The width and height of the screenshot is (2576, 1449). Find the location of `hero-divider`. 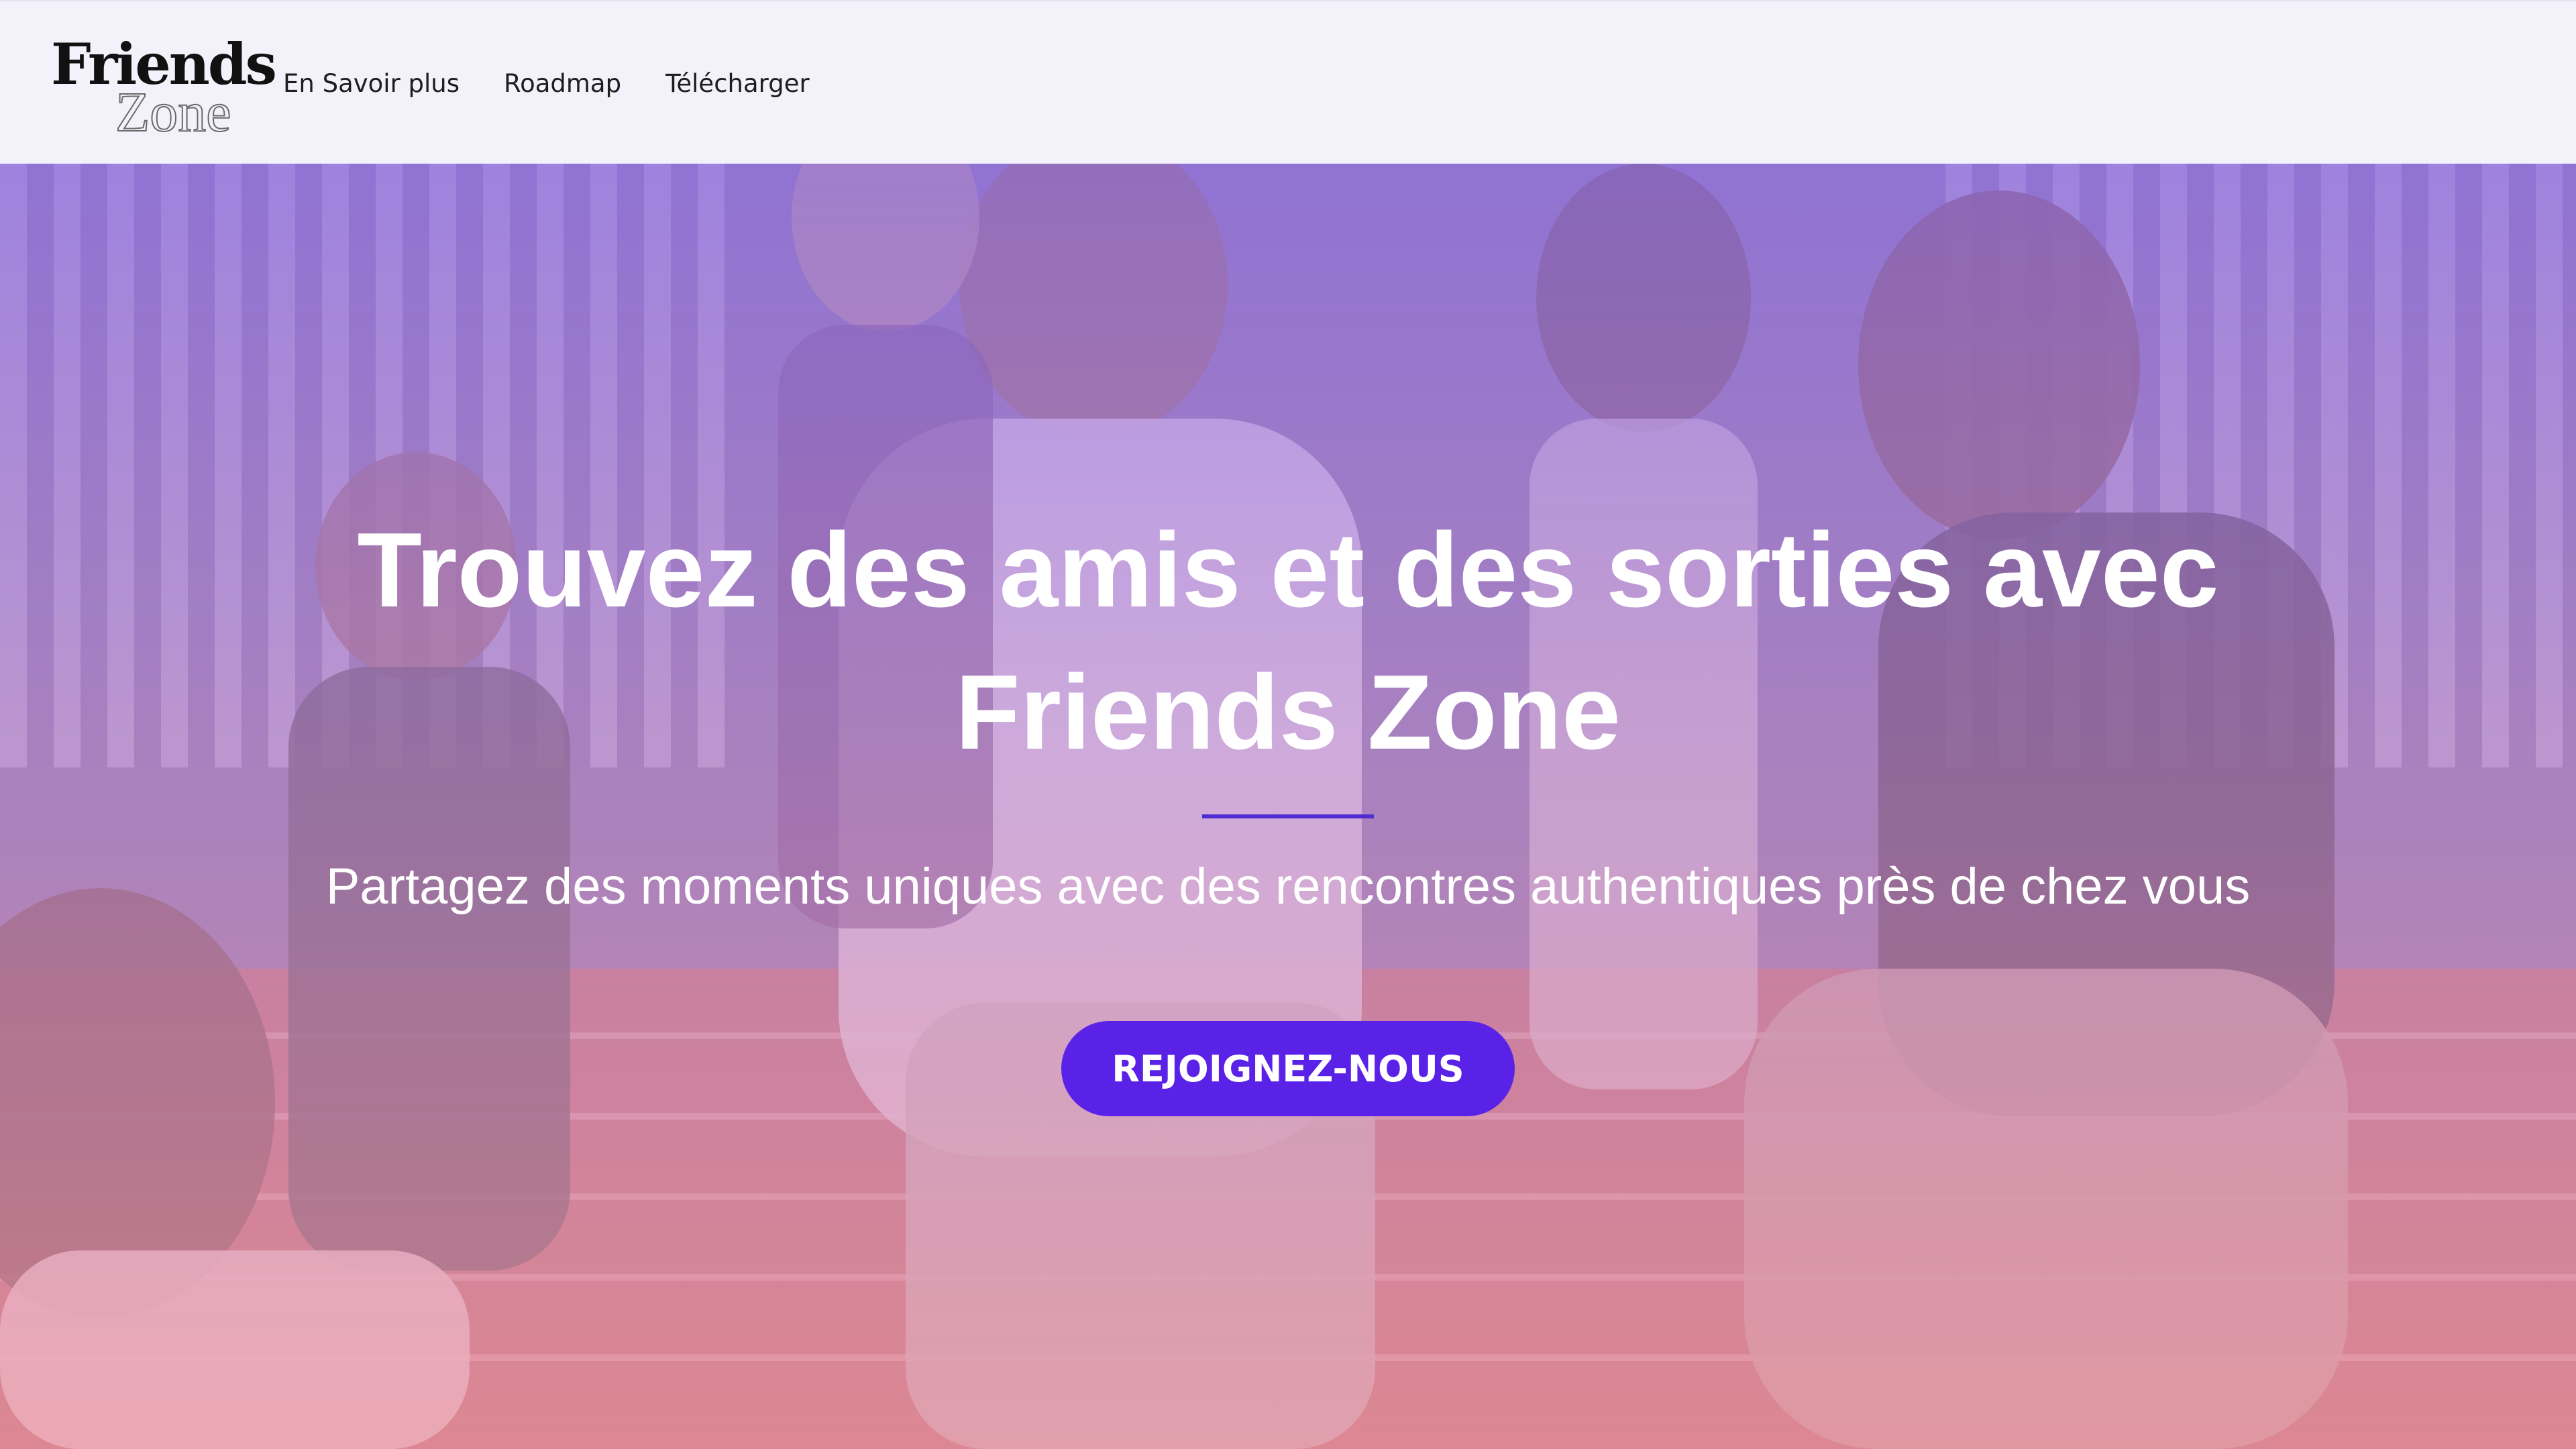

hero-divider is located at coordinates (1288, 816).